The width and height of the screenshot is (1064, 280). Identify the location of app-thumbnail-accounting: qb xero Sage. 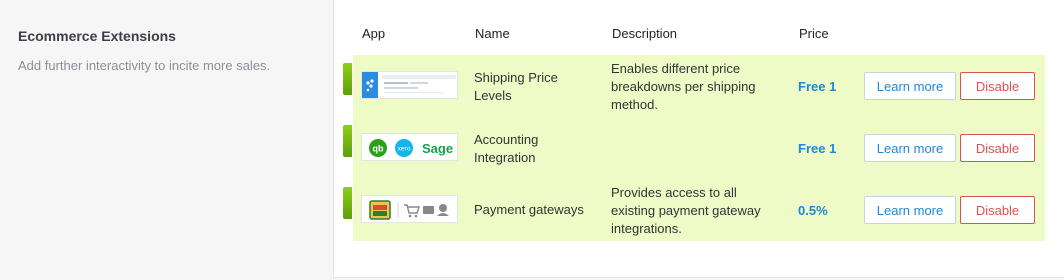
(409, 147).